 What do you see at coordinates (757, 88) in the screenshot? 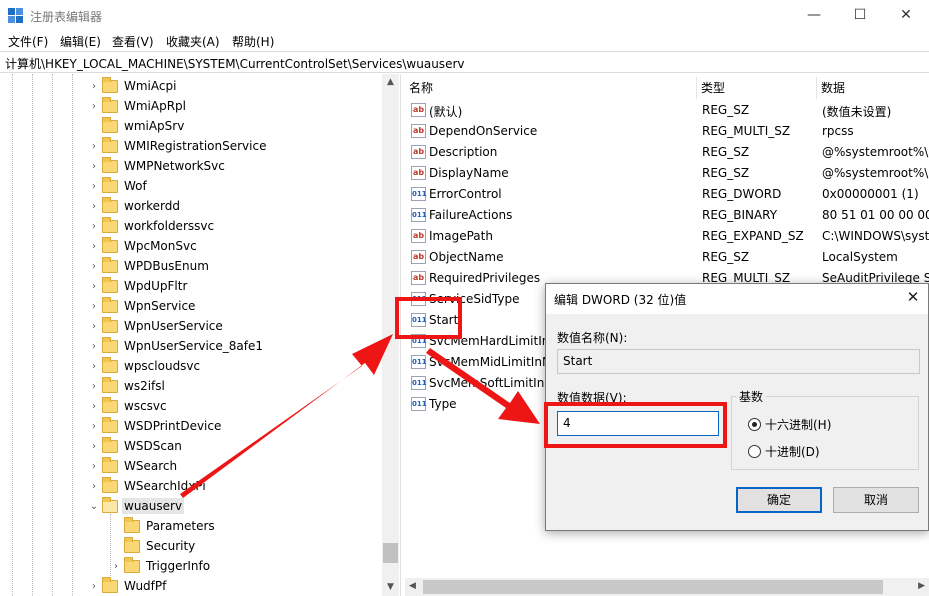
I see `column-type: 类型` at bounding box center [757, 88].